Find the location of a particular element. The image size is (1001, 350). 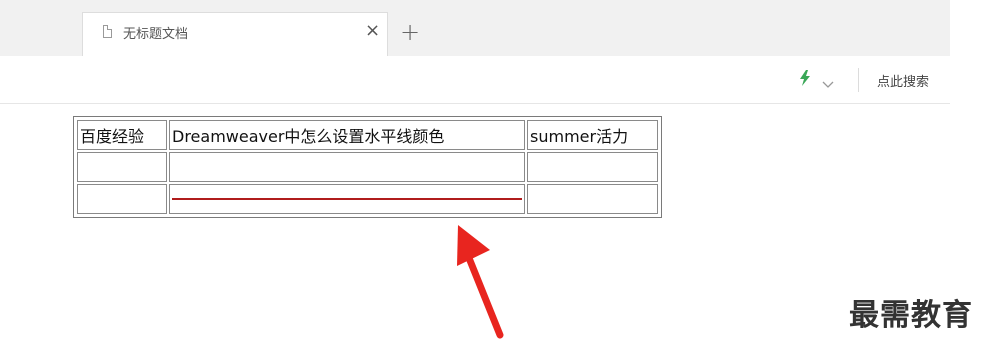

colored-horizontal-rule is located at coordinates (347, 199).